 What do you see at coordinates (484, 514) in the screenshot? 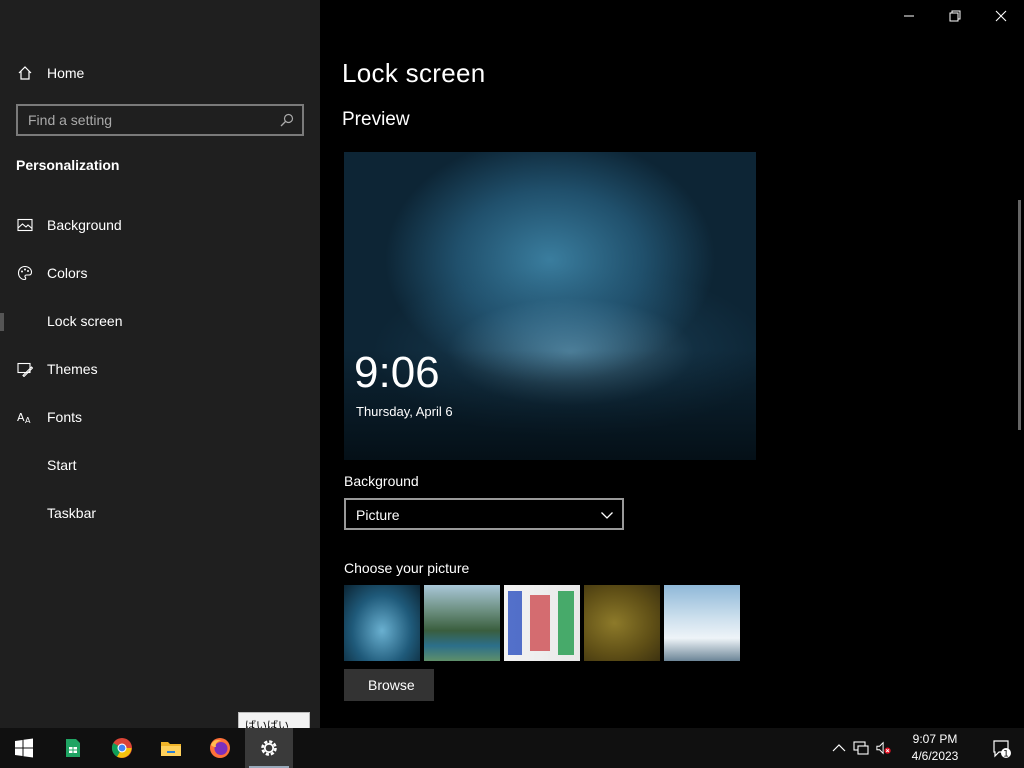
I see `background-dropdown: Picture` at bounding box center [484, 514].